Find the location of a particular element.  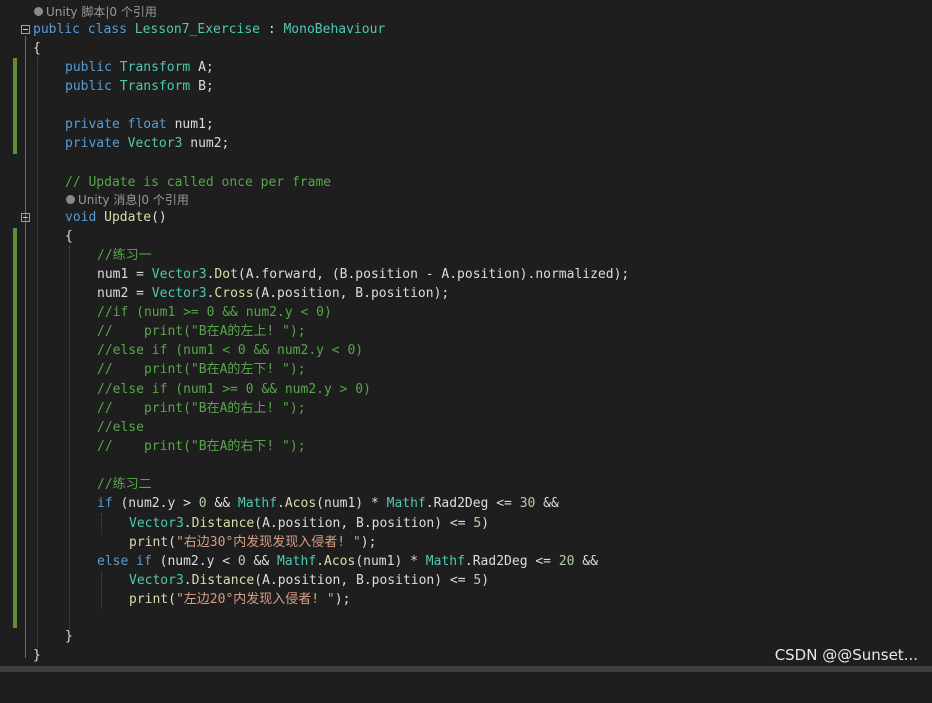

codelens-text: Unity 消息|0 个引用 is located at coordinates (133, 200).